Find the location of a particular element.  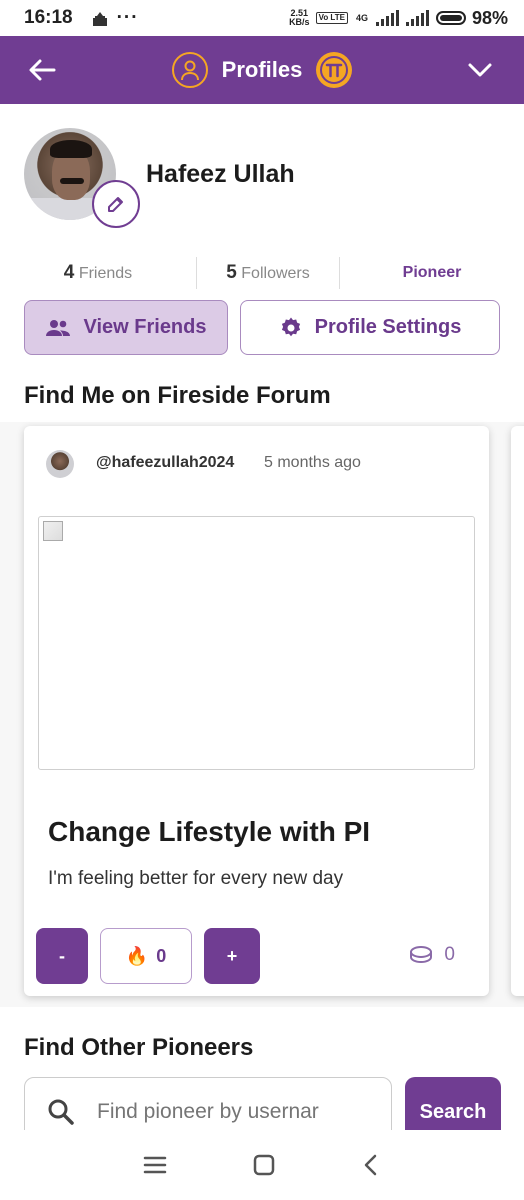

fire-reaction-button: 🔥 0 is located at coordinates (146, 956).